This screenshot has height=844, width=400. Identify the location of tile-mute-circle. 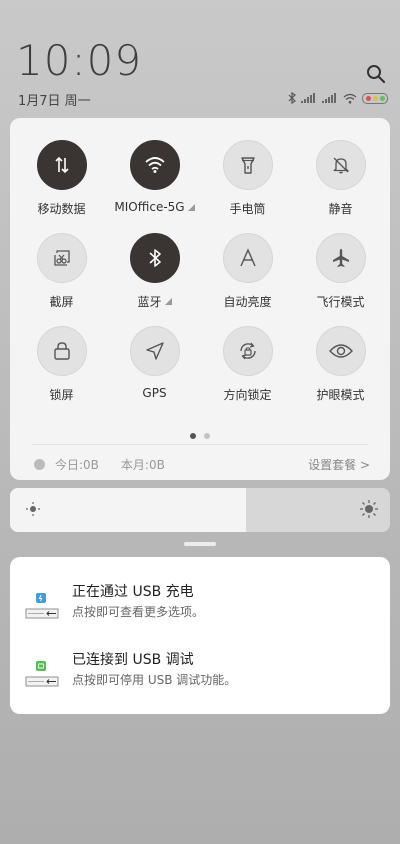
(340, 165).